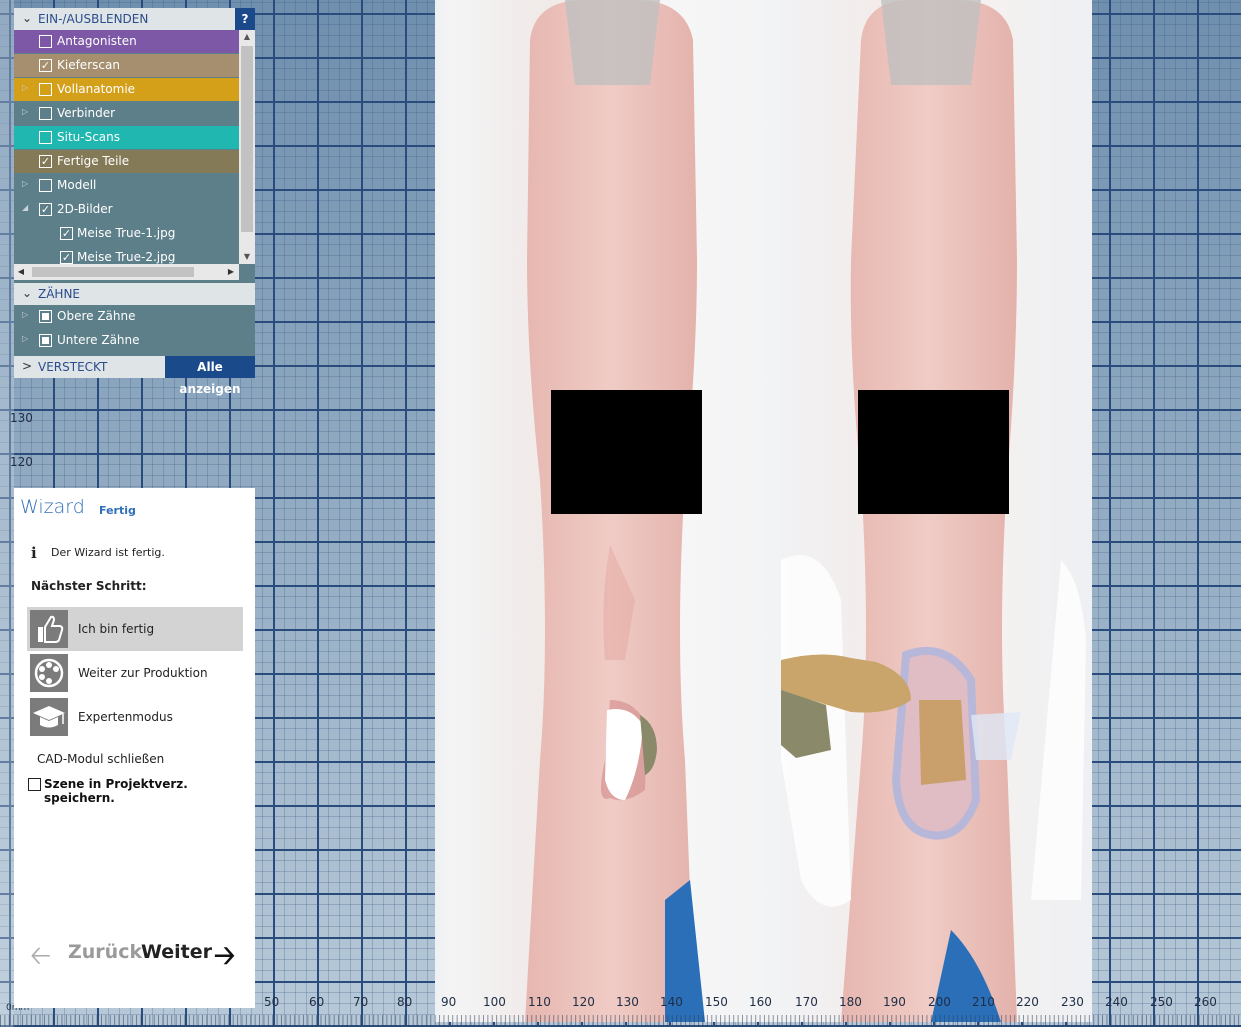  Describe the element at coordinates (149, 791) in the screenshot. I see `save-scene-label: Szene in Projektverz. speichern.` at that location.